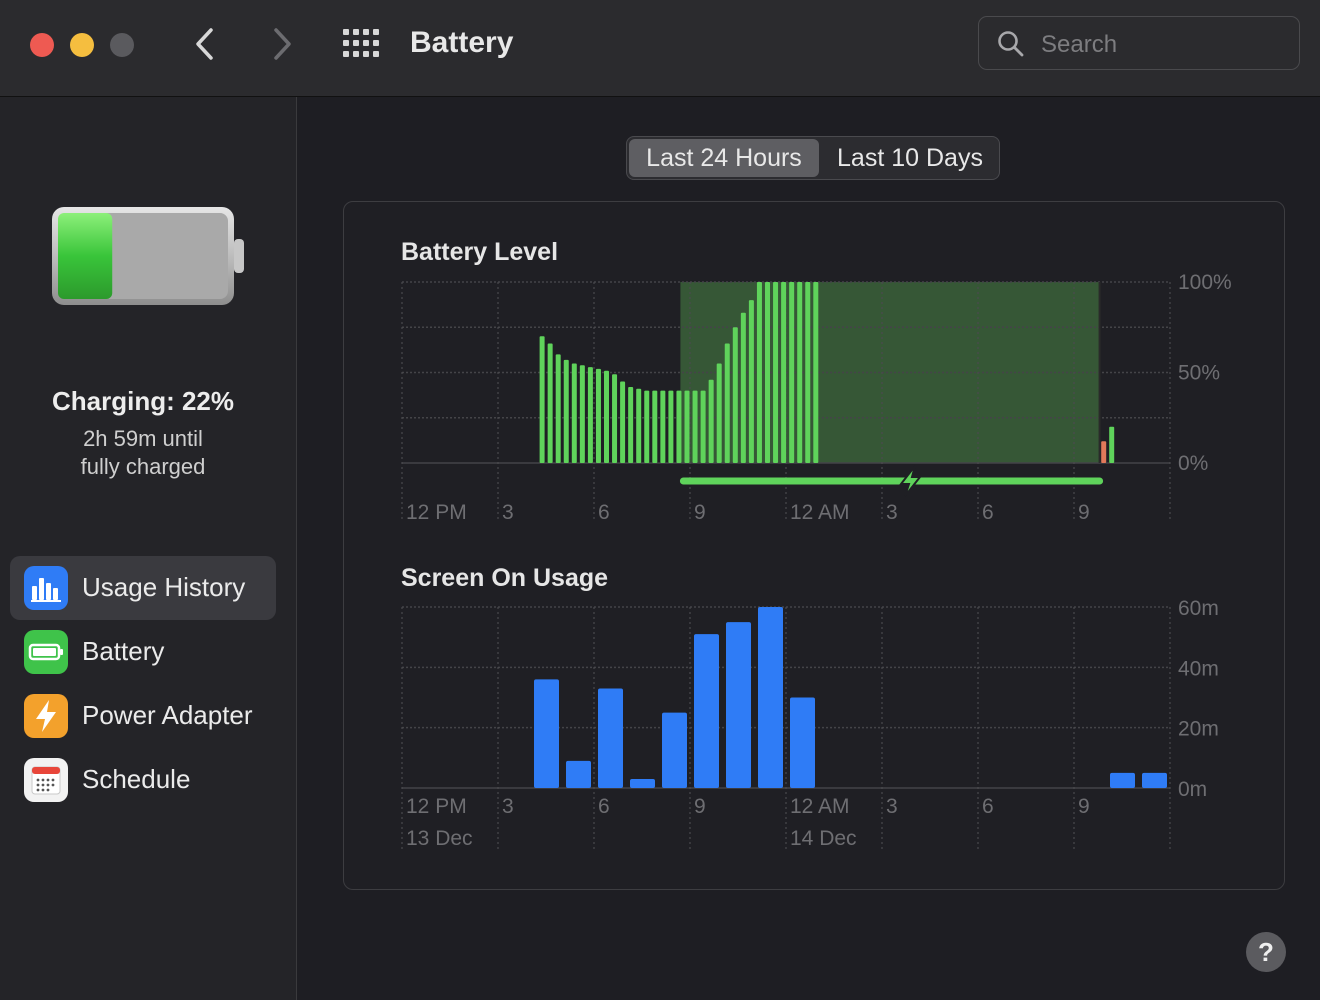 This screenshot has width=1320, height=1000. I want to click on usage-y-tick: 0m, so click(1192, 789).